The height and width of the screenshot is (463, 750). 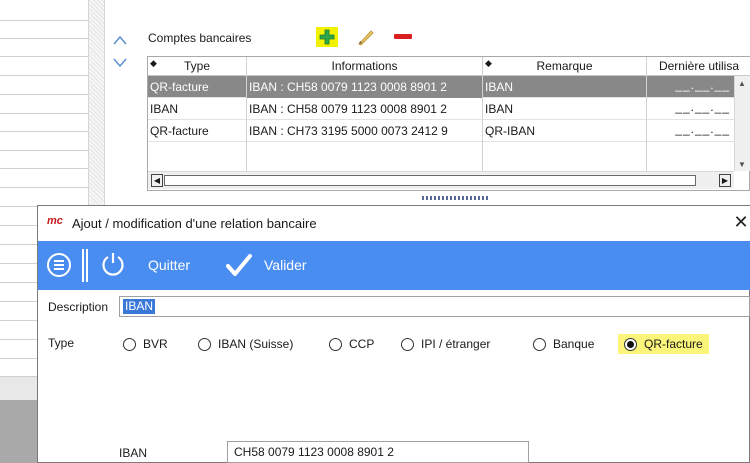 I want to click on validate-button: Valider, so click(x=285, y=265).